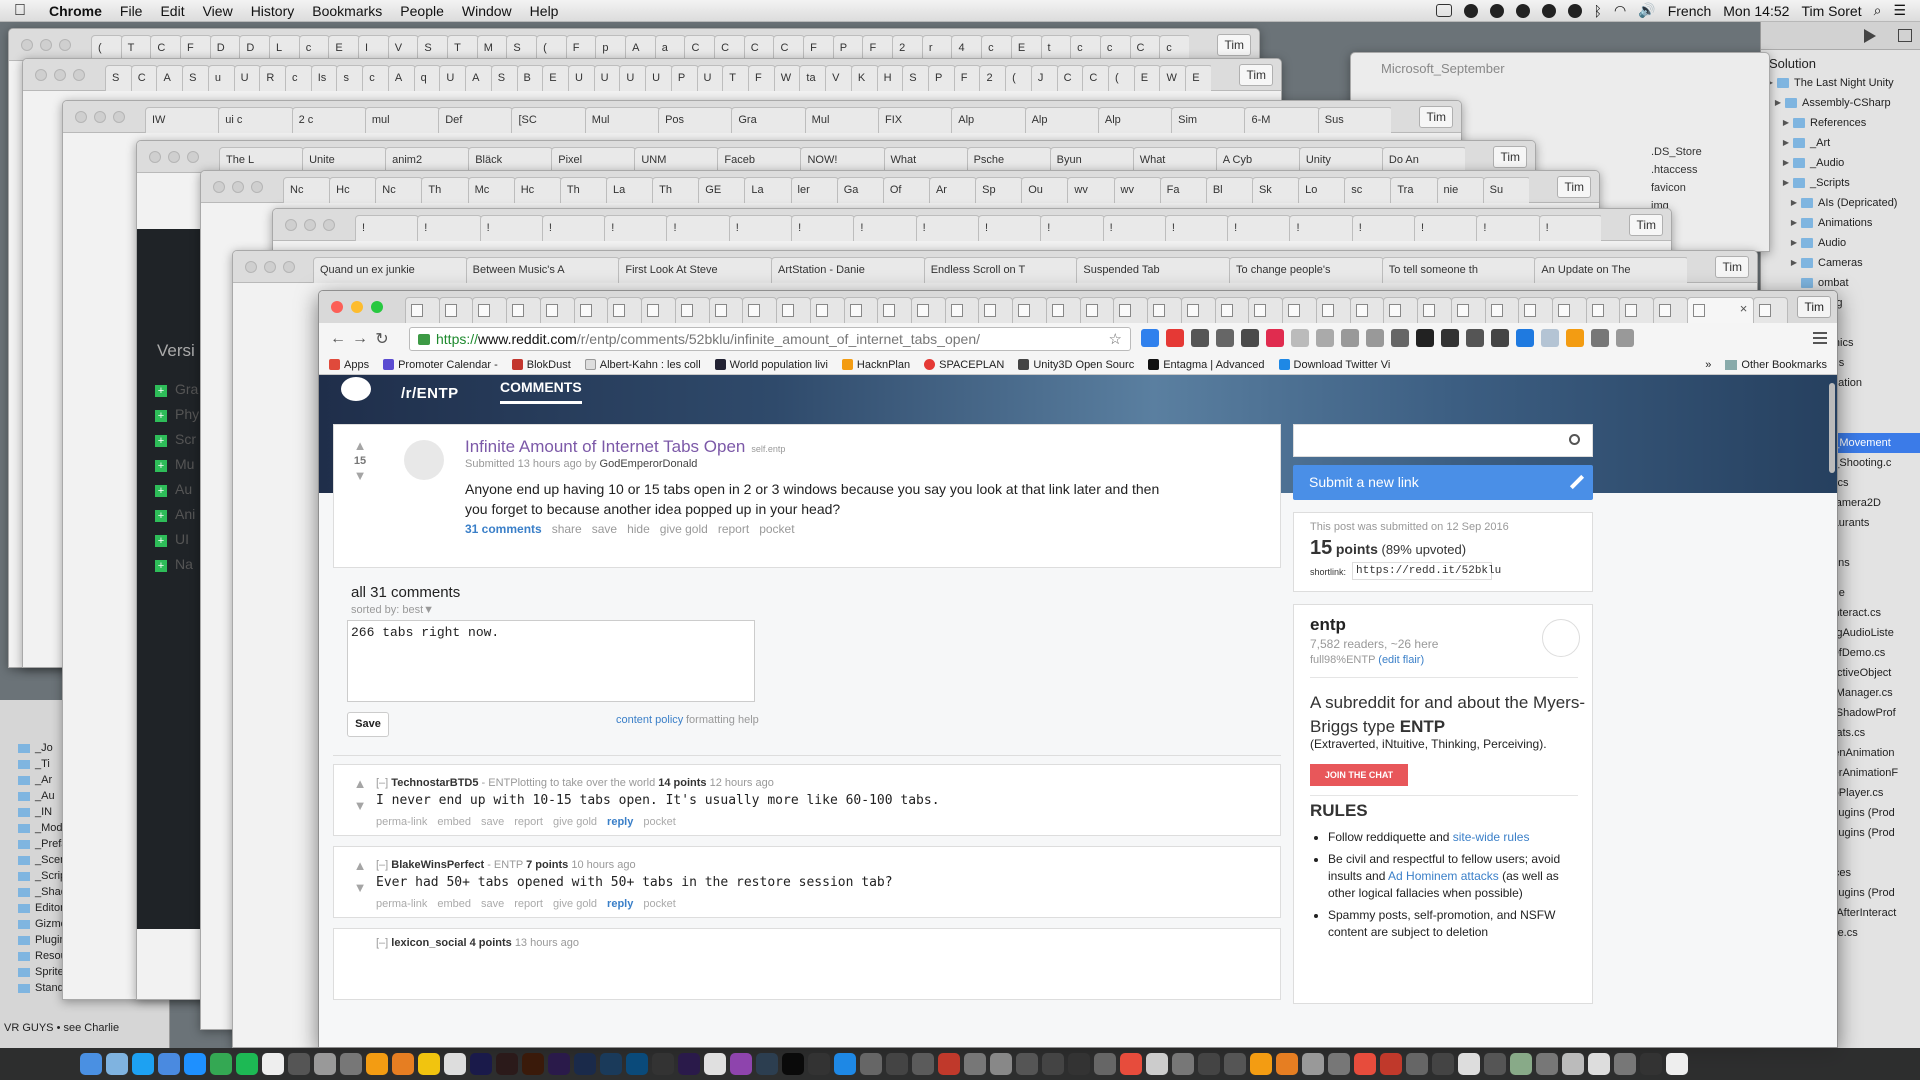 Image resolution: width=1920 pixels, height=1080 pixels. What do you see at coordinates (761, 78) in the screenshot?
I see `browser-tab: F` at bounding box center [761, 78].